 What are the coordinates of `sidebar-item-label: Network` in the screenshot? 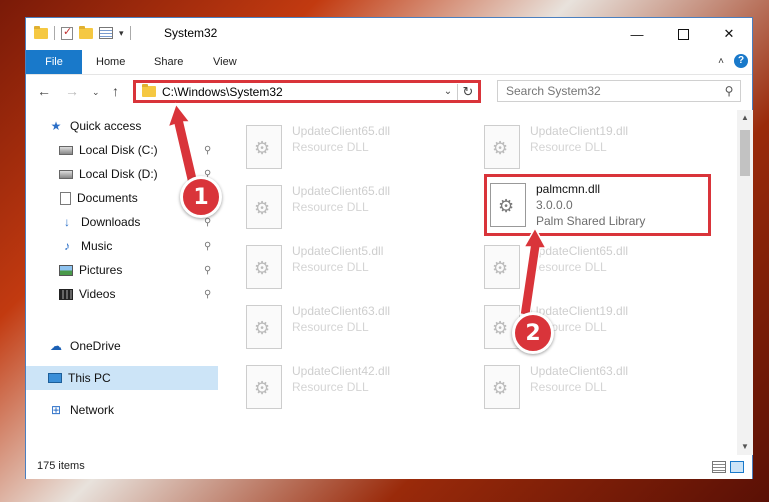 It's located at (92, 410).